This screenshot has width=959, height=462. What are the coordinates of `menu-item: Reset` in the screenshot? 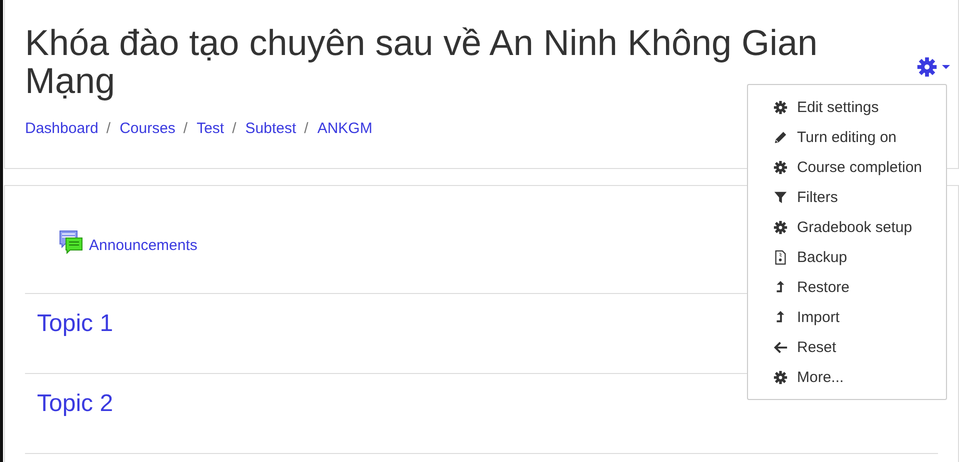 It's located at (847, 347).